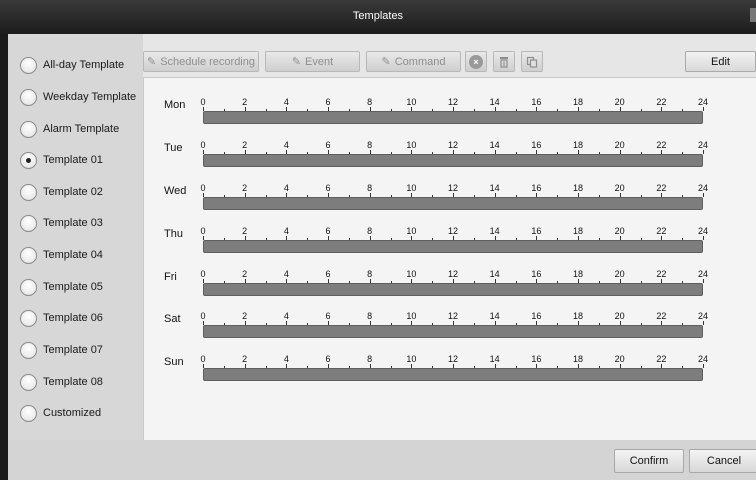  I want to click on template-option: Customized, so click(60, 413).